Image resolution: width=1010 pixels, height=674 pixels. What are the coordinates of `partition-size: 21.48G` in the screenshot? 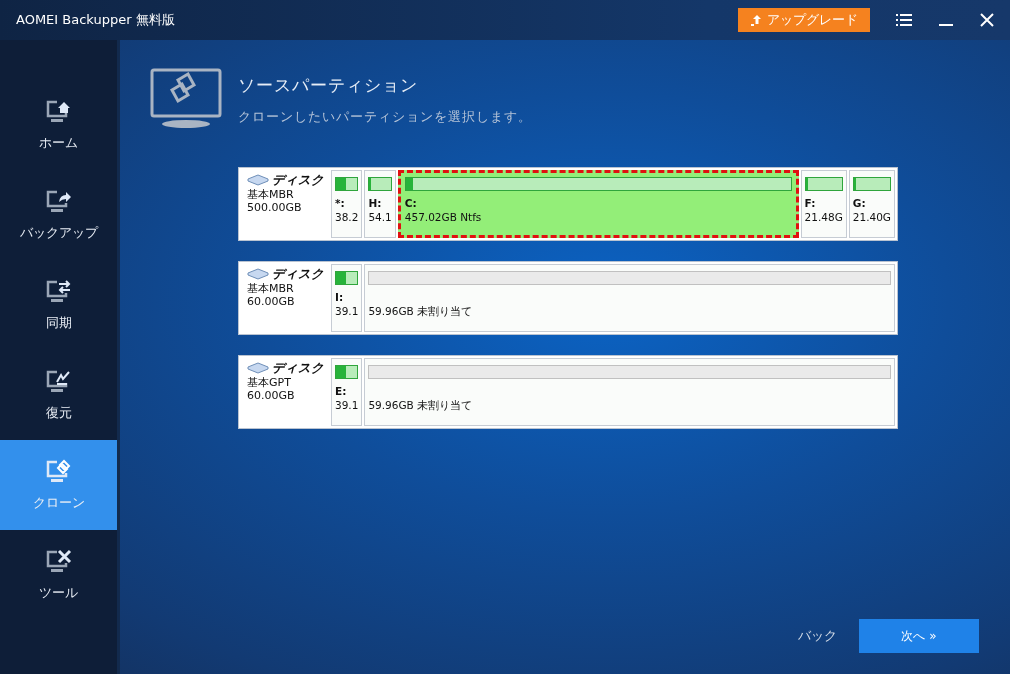 It's located at (823, 217).